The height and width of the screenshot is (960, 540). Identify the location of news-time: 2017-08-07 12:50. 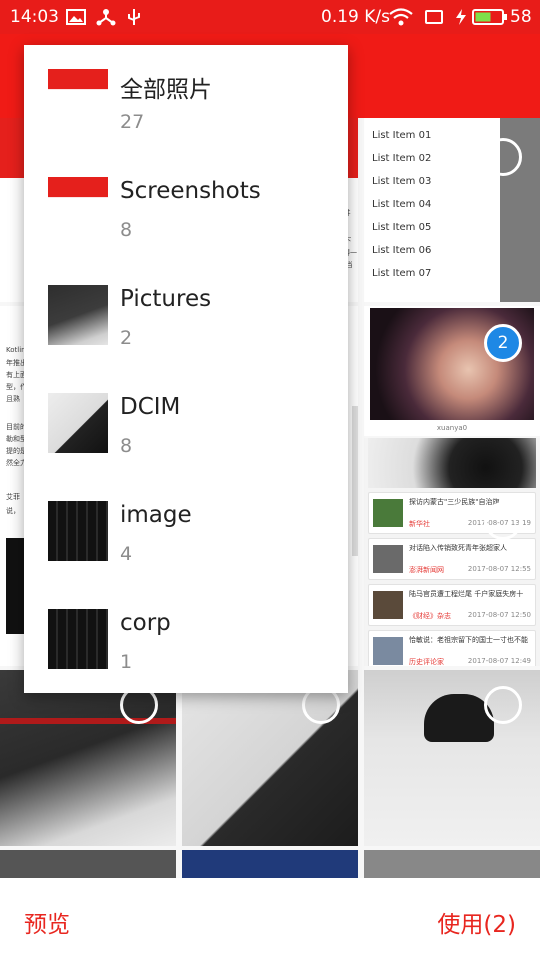
(499, 615).